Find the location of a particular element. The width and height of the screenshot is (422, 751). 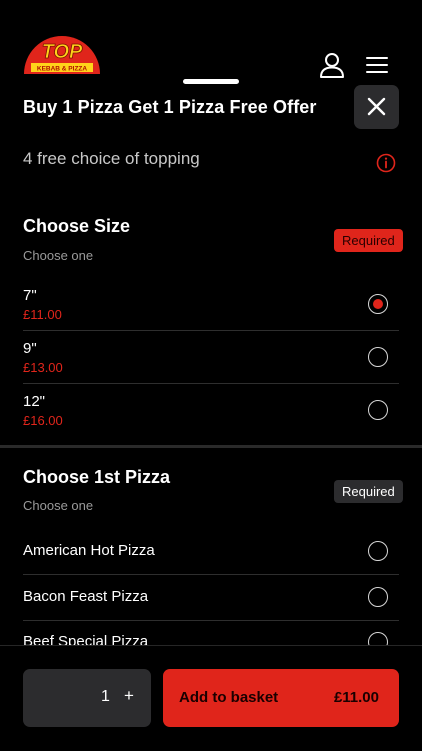

info-icon is located at coordinates (386, 163).